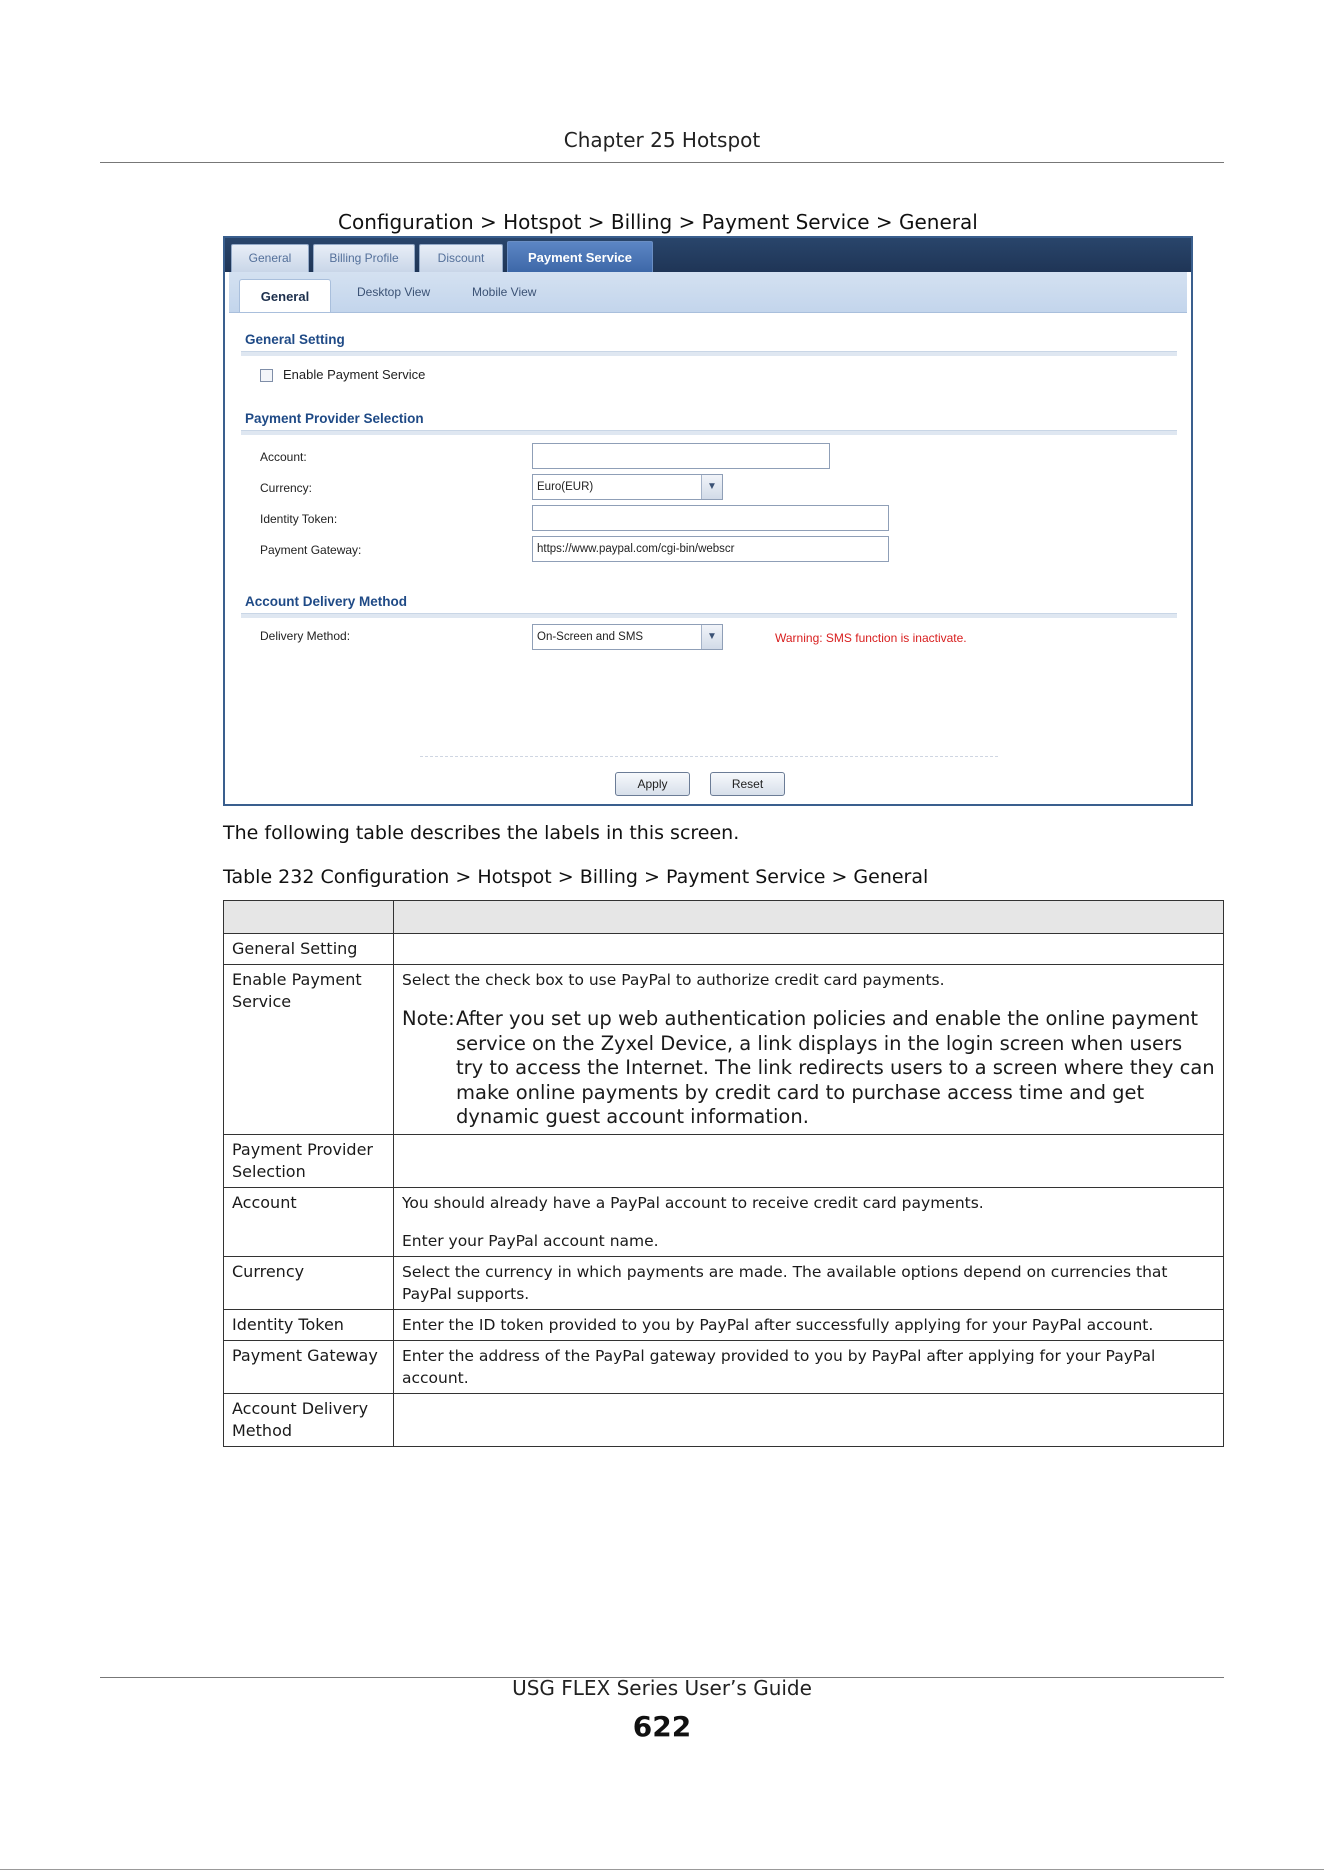 The image size is (1324, 1872). Describe the element at coordinates (565, 487) in the screenshot. I see `currency-value: Euro(EUR)` at that location.